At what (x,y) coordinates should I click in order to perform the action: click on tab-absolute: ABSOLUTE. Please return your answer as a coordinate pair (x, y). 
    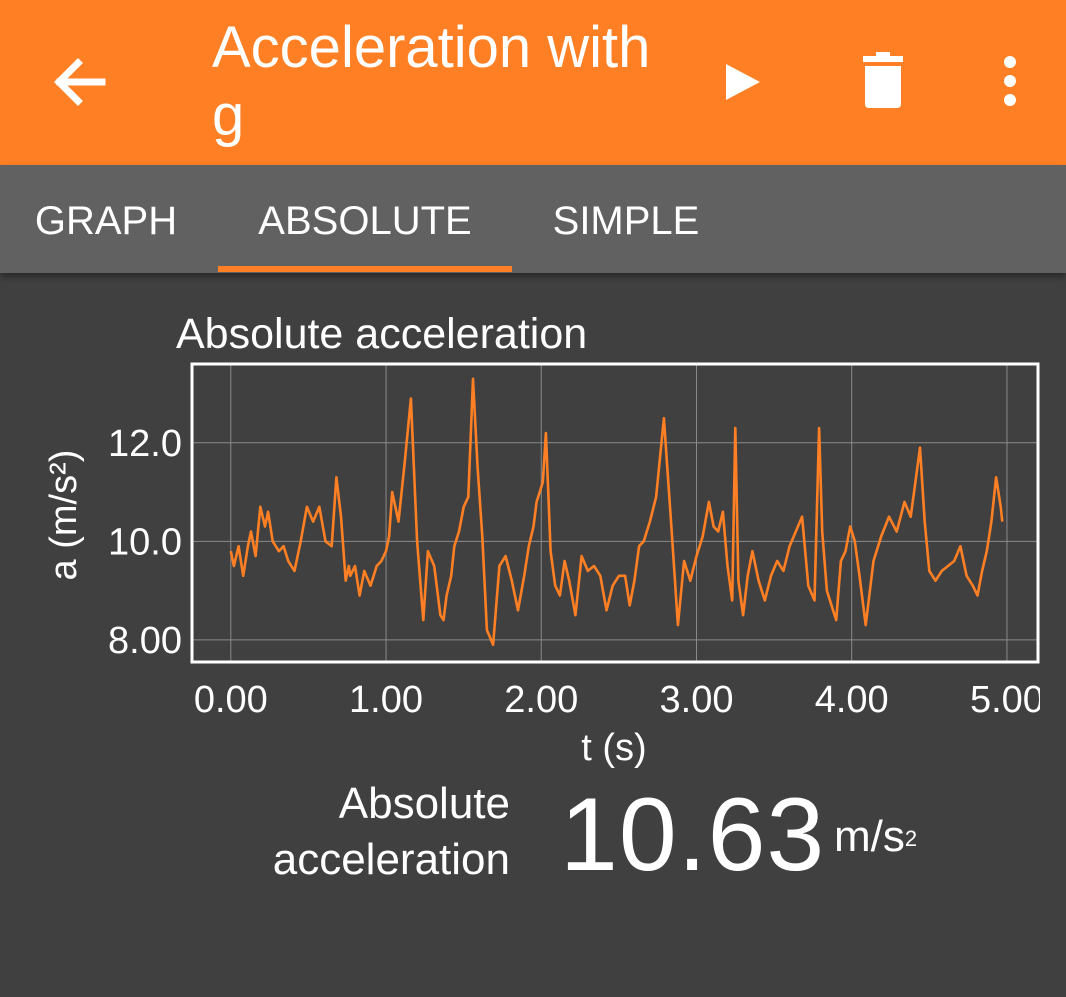
    Looking at the image, I should click on (365, 219).